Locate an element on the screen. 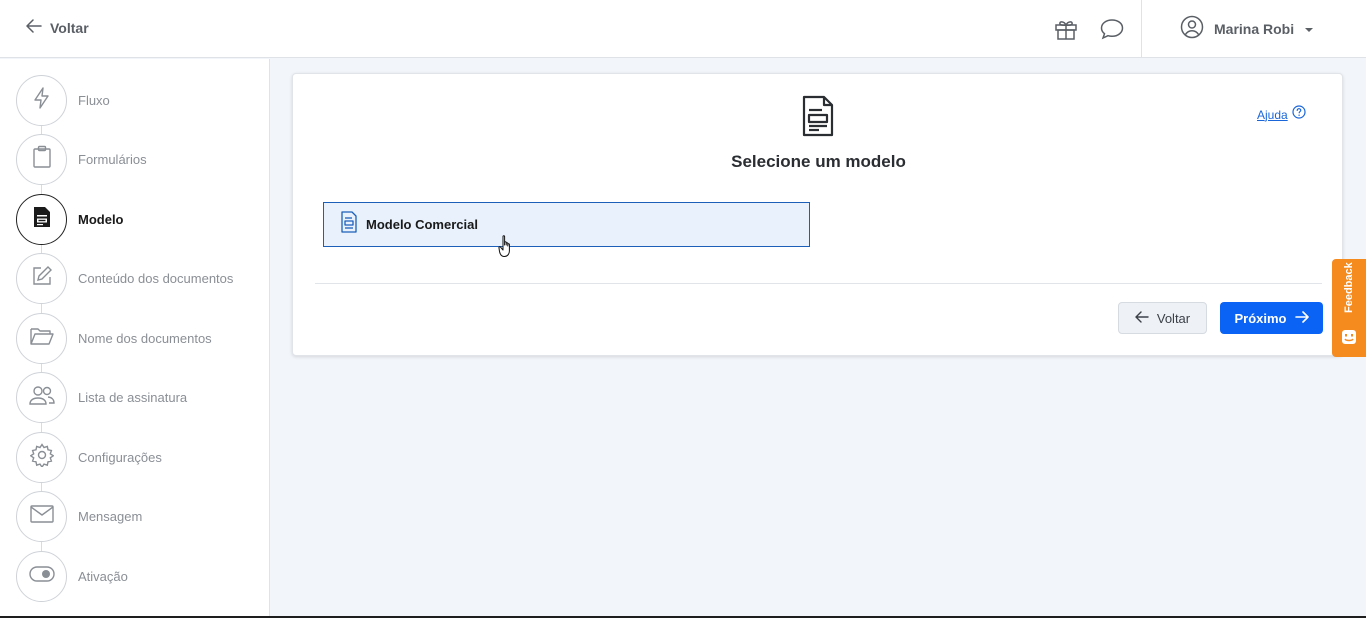 Image resolution: width=1366 pixels, height=618 pixels. model-option-label: Modelo Comercial is located at coordinates (422, 224).